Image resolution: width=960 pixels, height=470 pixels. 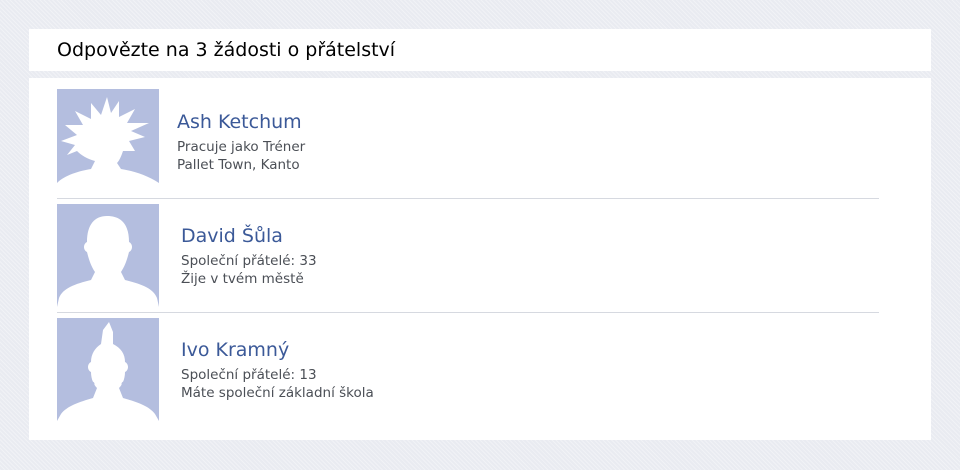 What do you see at coordinates (238, 165) in the screenshot?
I see `requester-detail-location: Pallet Town, Kanto` at bounding box center [238, 165].